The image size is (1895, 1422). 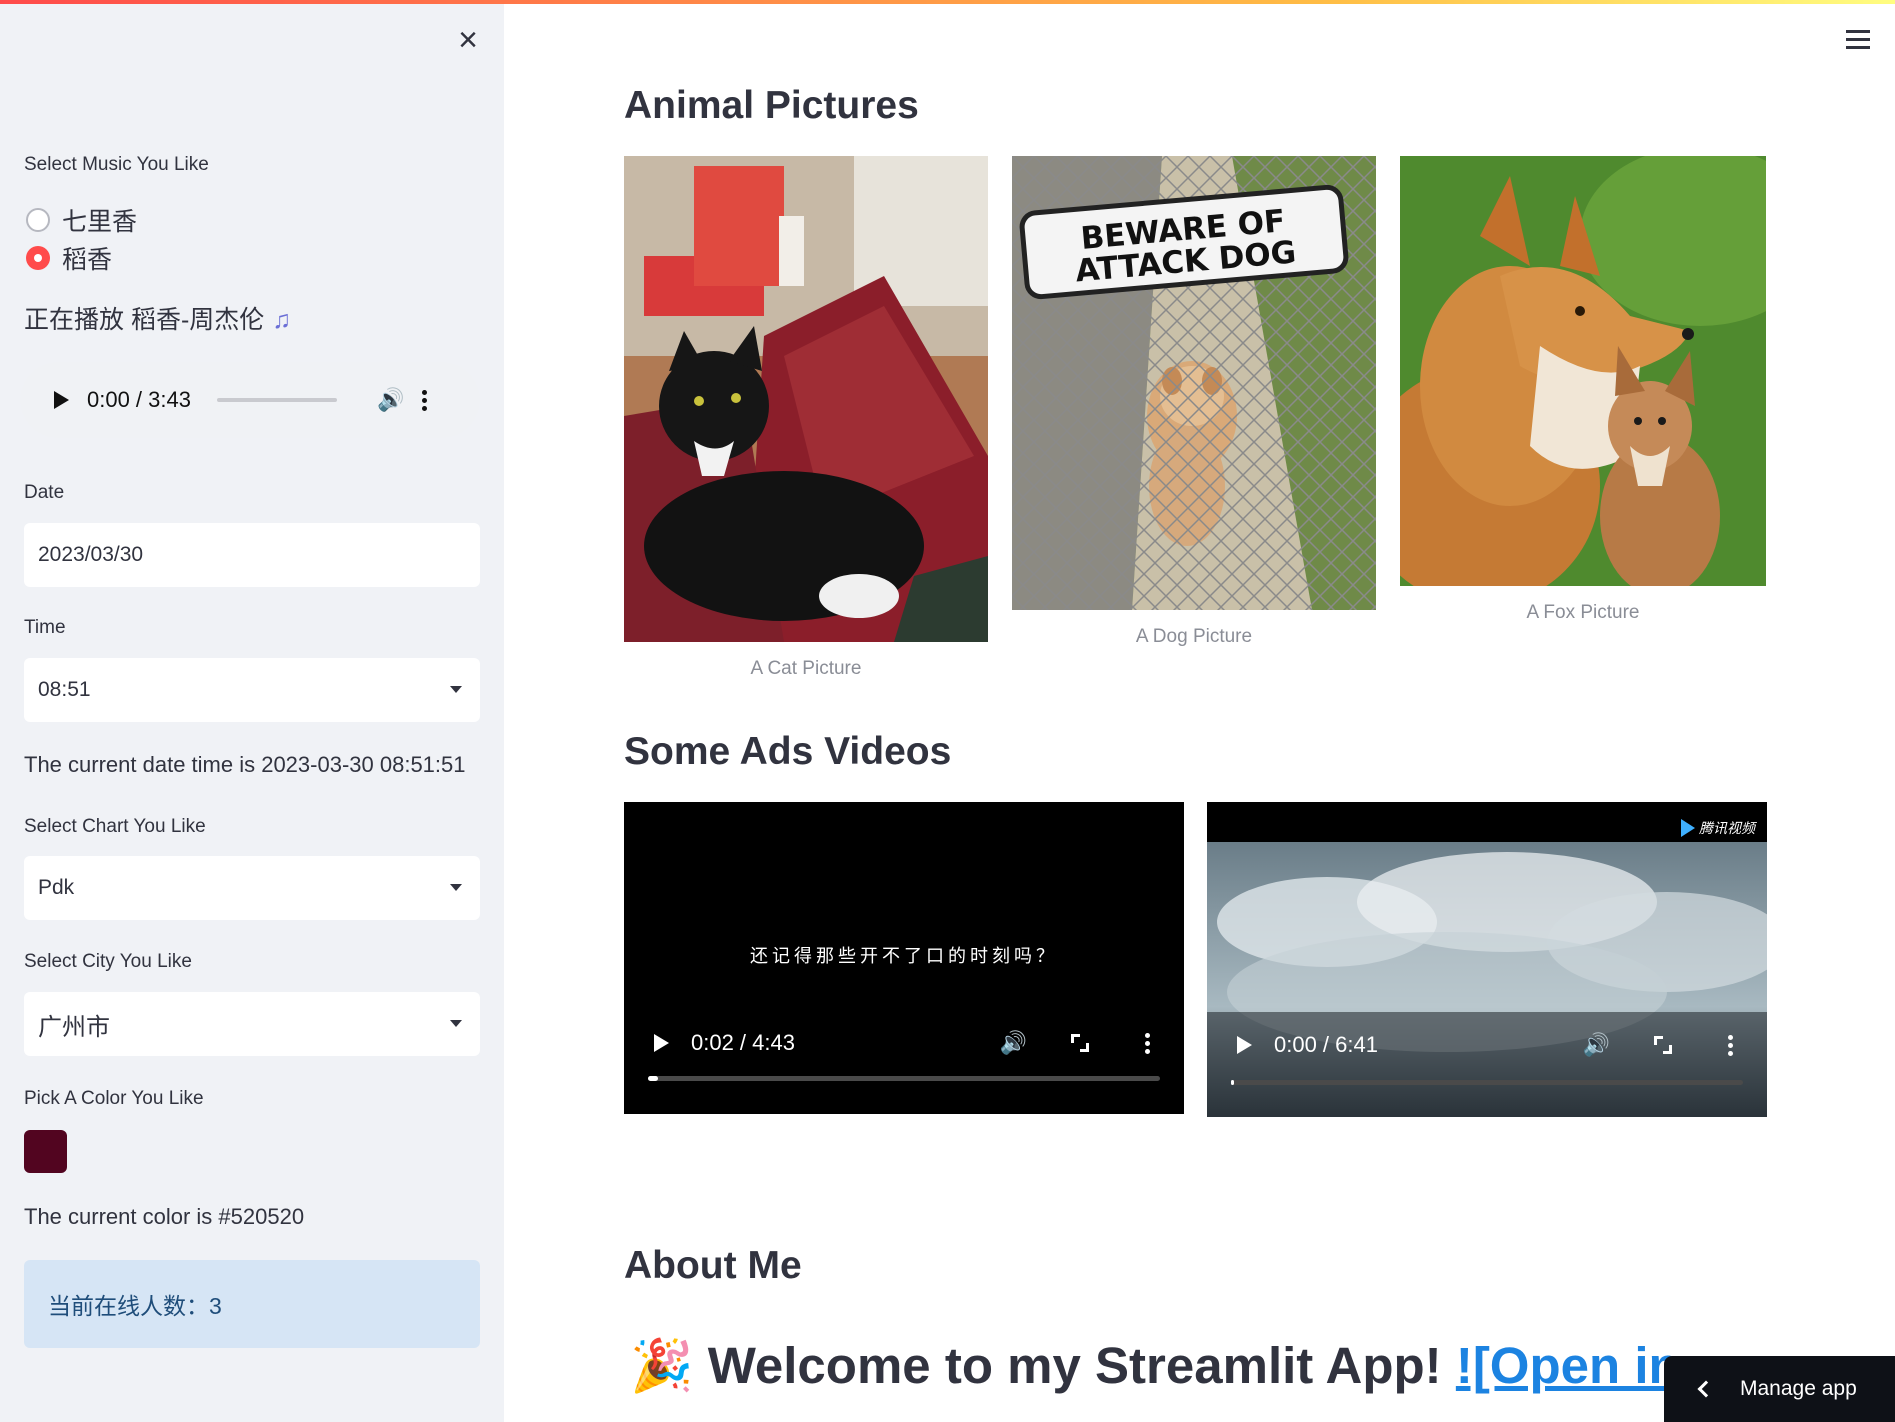 What do you see at coordinates (713, 1265) in the screenshot?
I see `about-me-heading: About Me` at bounding box center [713, 1265].